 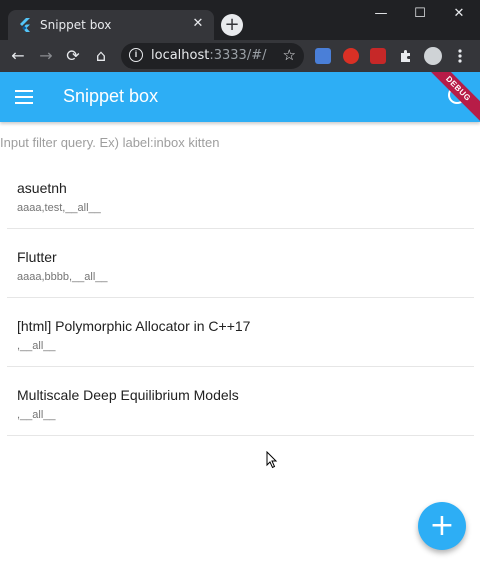 I want to click on add-snippet-button: +, so click(x=442, y=526).